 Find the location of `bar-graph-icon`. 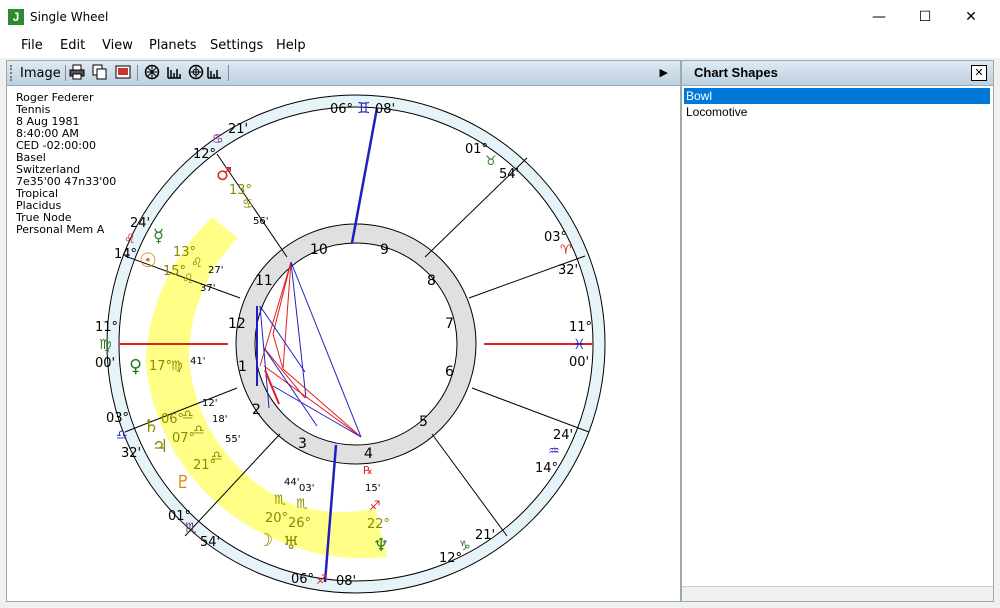

bar-graph-icon is located at coordinates (214, 73).